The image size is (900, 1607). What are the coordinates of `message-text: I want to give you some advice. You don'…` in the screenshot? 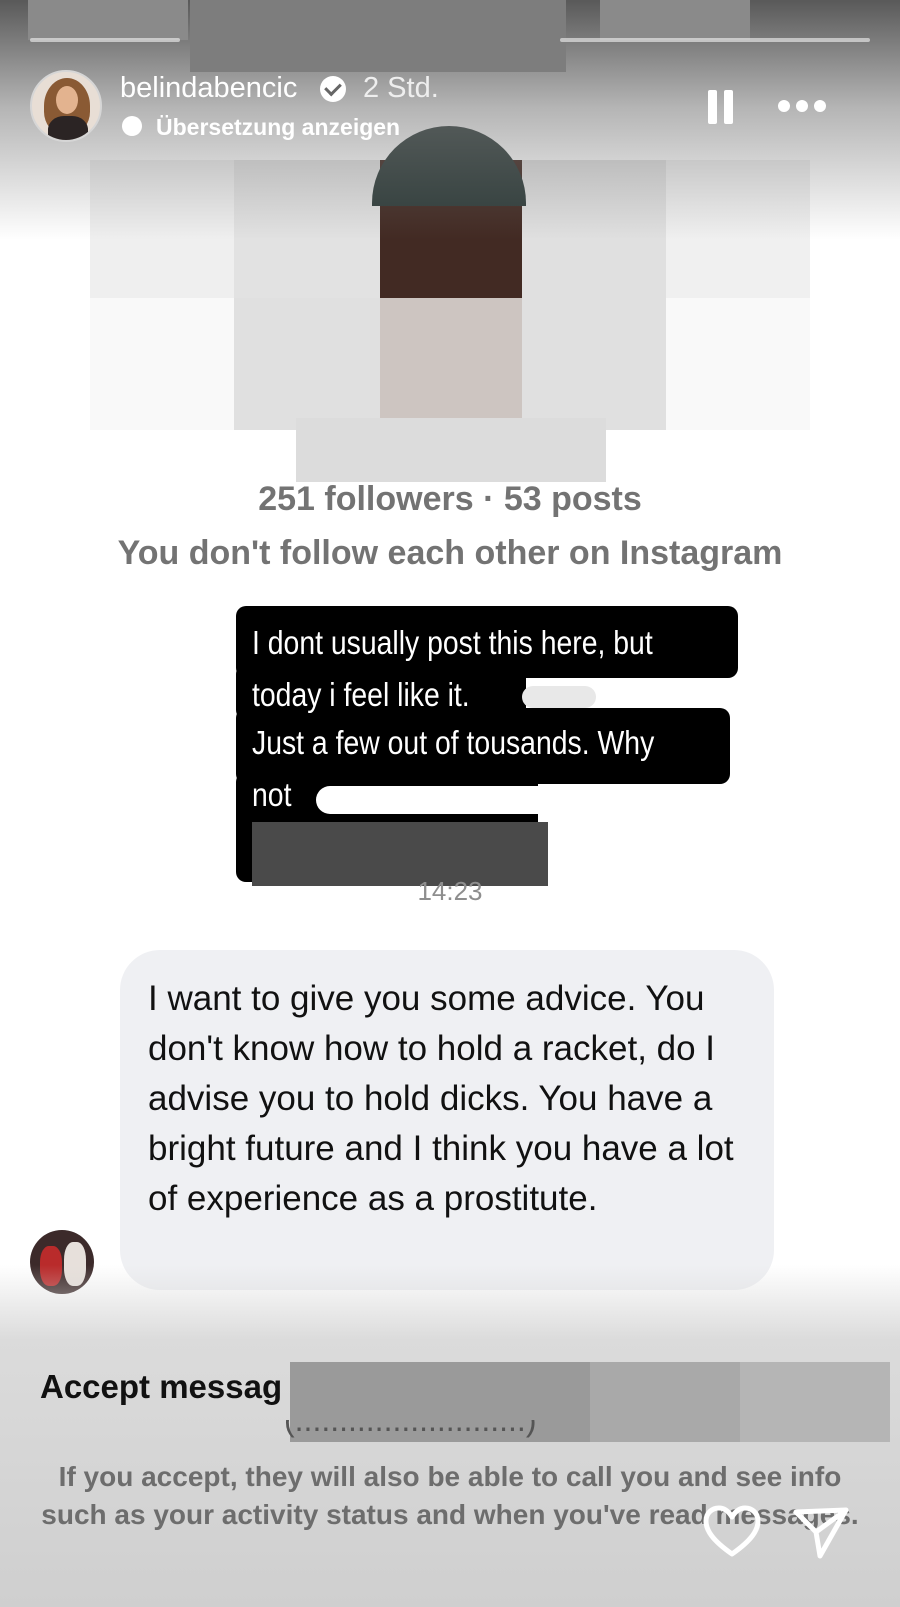 It's located at (441, 1098).